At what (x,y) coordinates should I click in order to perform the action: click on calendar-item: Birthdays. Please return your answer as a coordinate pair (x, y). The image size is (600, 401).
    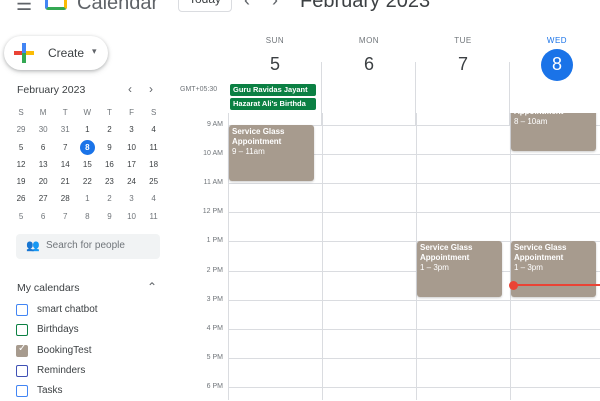
    Looking at the image, I should click on (91, 330).